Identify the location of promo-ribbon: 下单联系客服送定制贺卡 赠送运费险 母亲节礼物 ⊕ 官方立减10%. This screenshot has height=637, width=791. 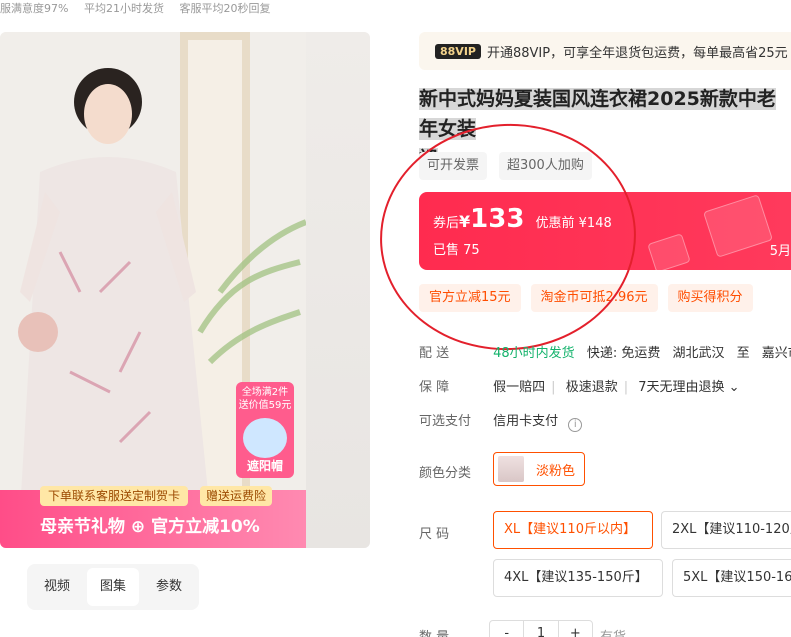
(153, 517).